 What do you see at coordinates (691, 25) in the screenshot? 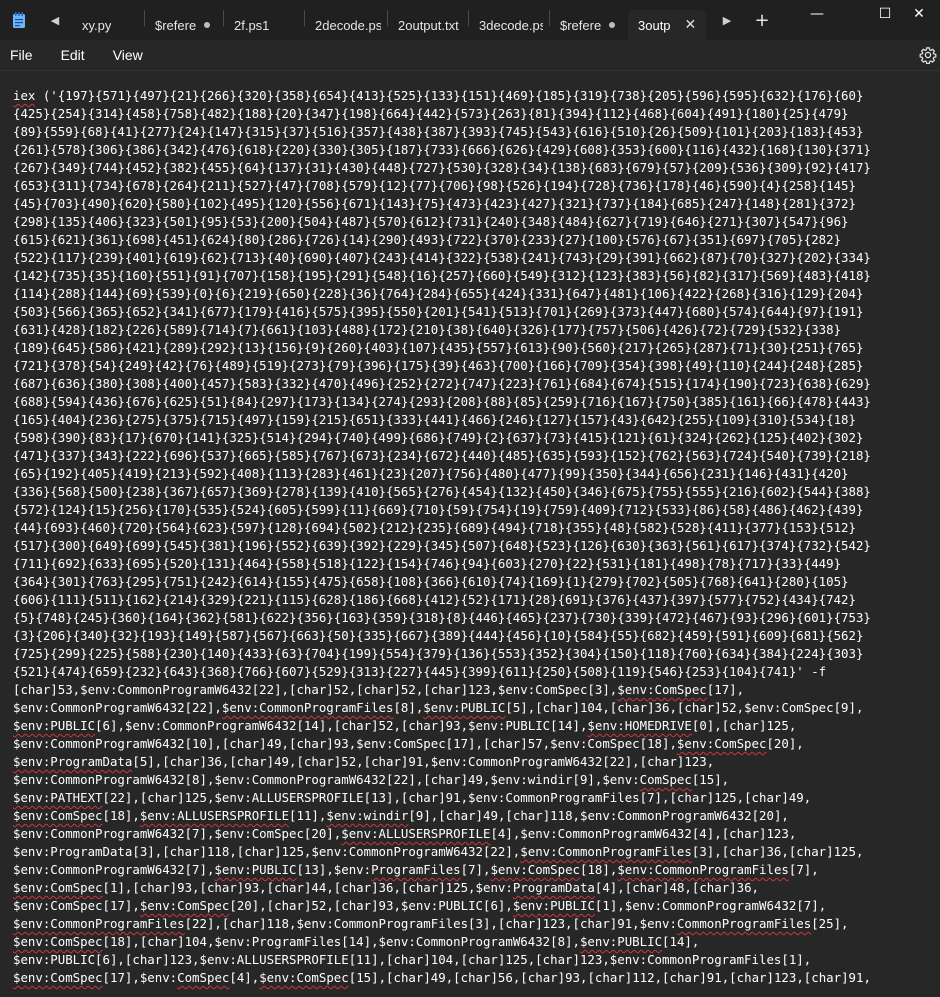
I see `close-tab-icon: ✕` at bounding box center [691, 25].